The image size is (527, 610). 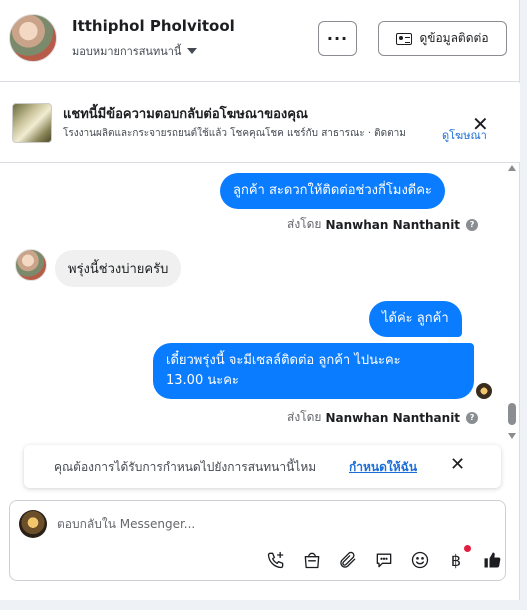 What do you see at coordinates (118, 268) in the screenshot?
I see `message-bubble-incoming: พรุ่งนี้ช่วงบ่ายครับ` at bounding box center [118, 268].